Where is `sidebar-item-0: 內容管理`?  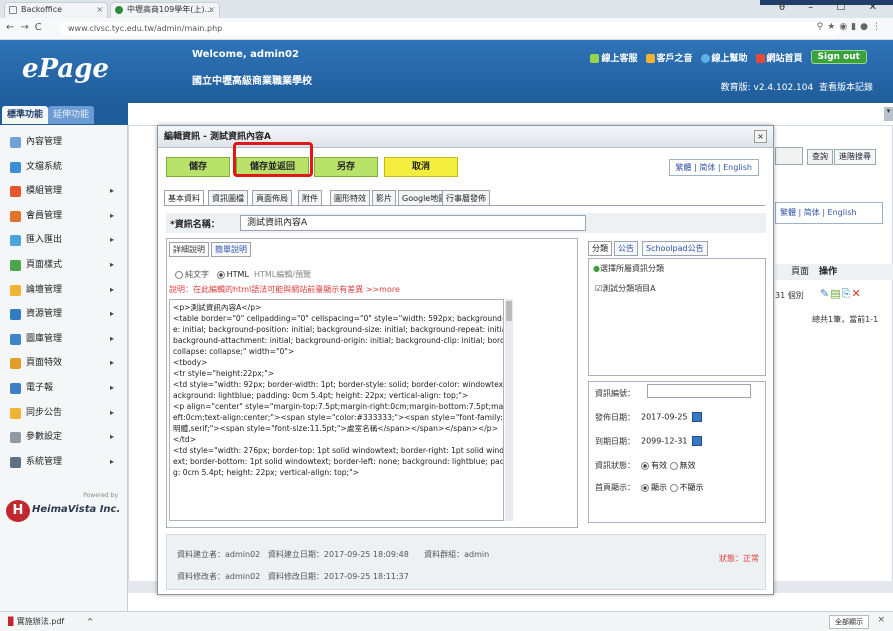 sidebar-item-0: 內容管理 is located at coordinates (64, 142).